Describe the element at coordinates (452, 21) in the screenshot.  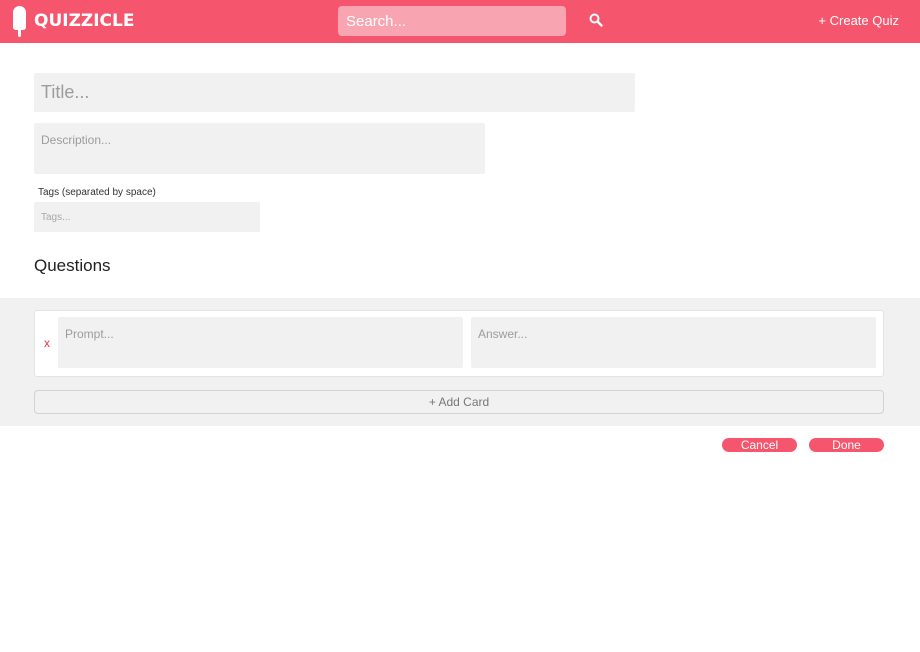
I see `search-input` at that location.